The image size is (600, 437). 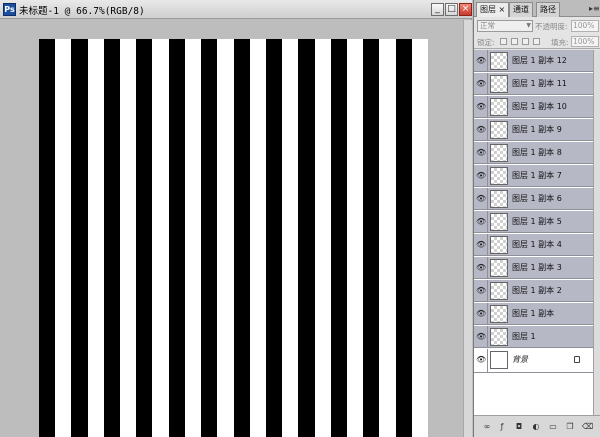 I want to click on trash-icon: ⌫, so click(x=587, y=427).